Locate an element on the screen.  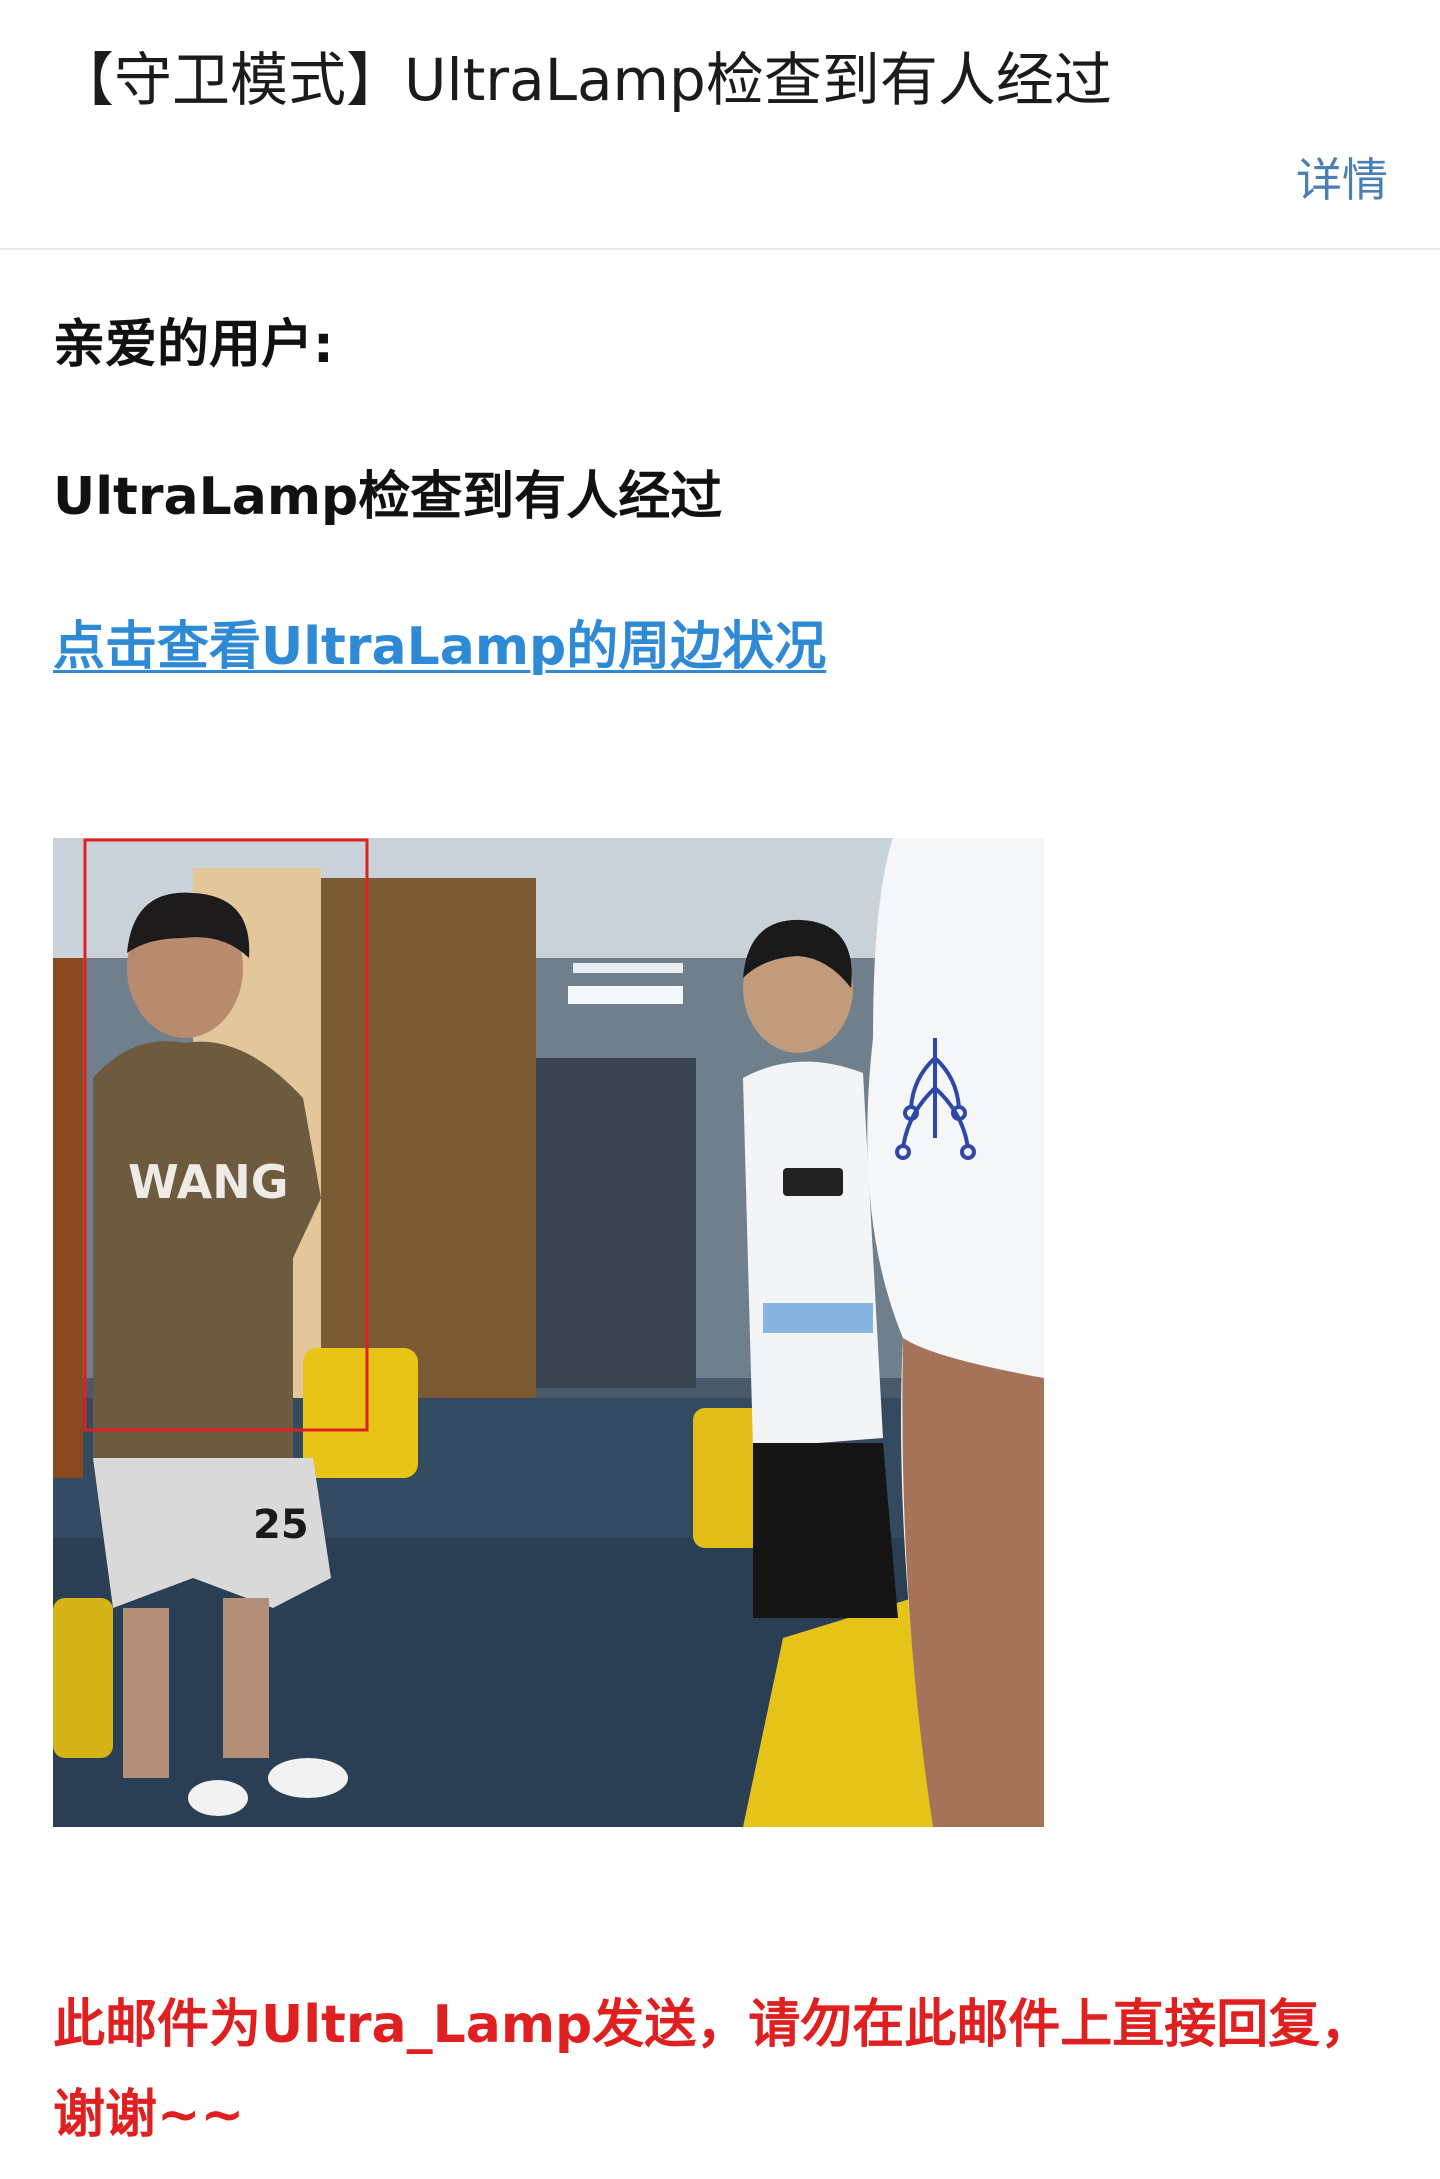
person2-shirt is located at coordinates (813, 1254).